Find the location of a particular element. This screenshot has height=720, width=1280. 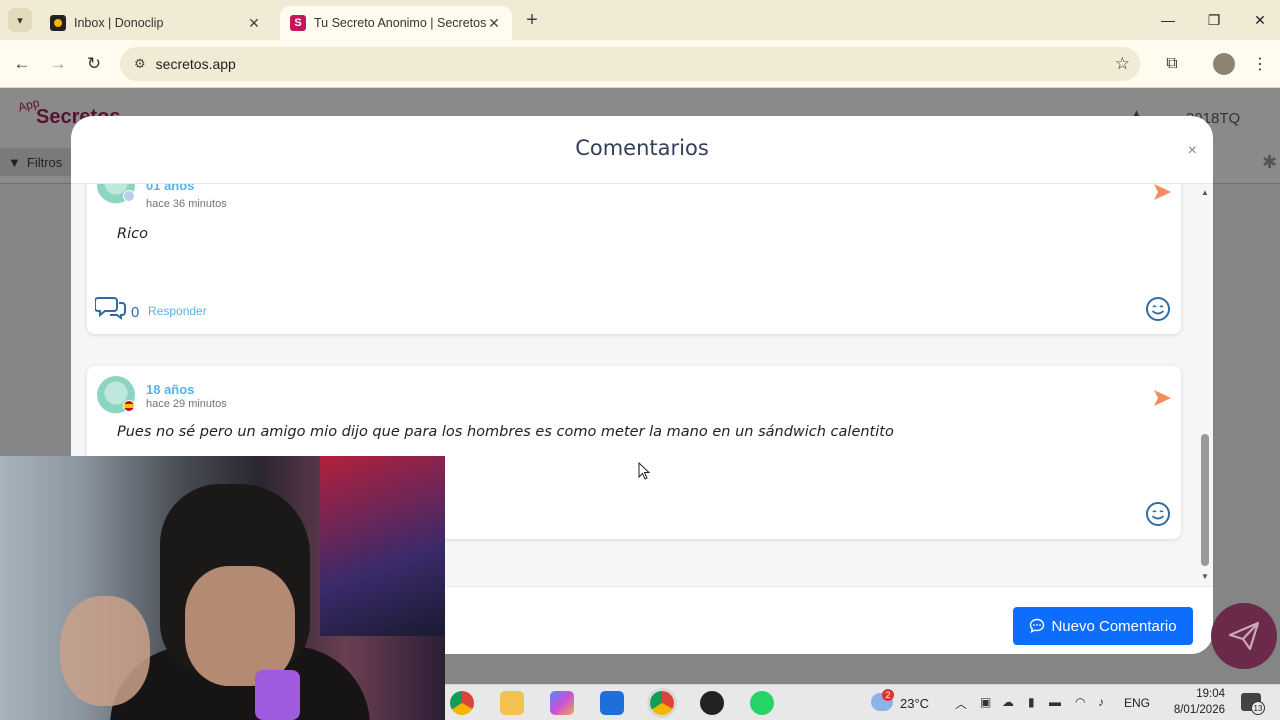

webcam-person-face is located at coordinates (240, 626).